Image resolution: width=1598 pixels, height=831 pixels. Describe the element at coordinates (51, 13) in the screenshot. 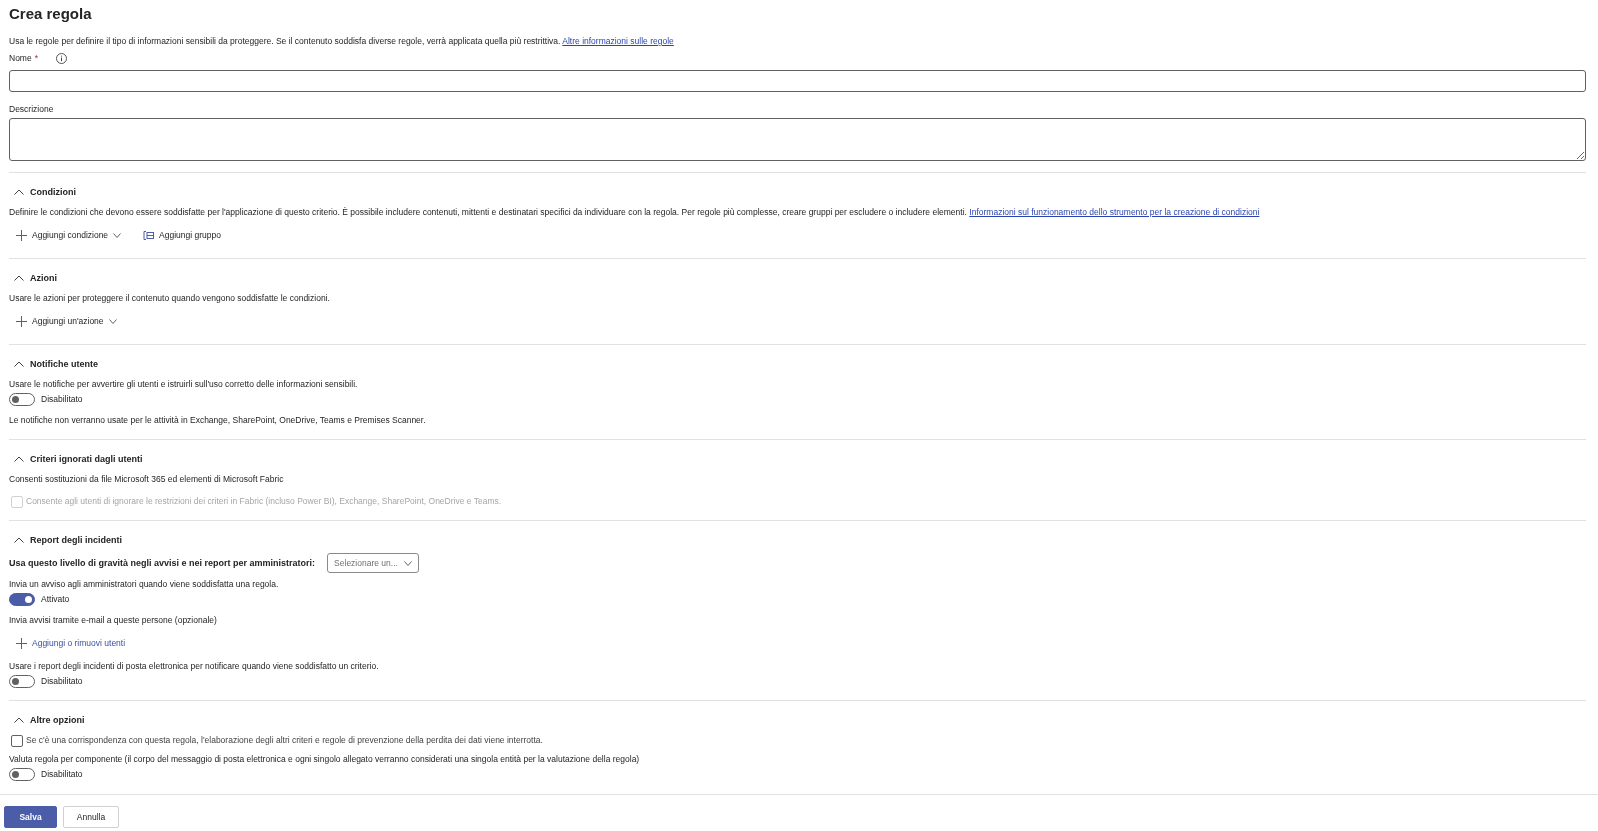

I see `page-title: Crea regola` at that location.